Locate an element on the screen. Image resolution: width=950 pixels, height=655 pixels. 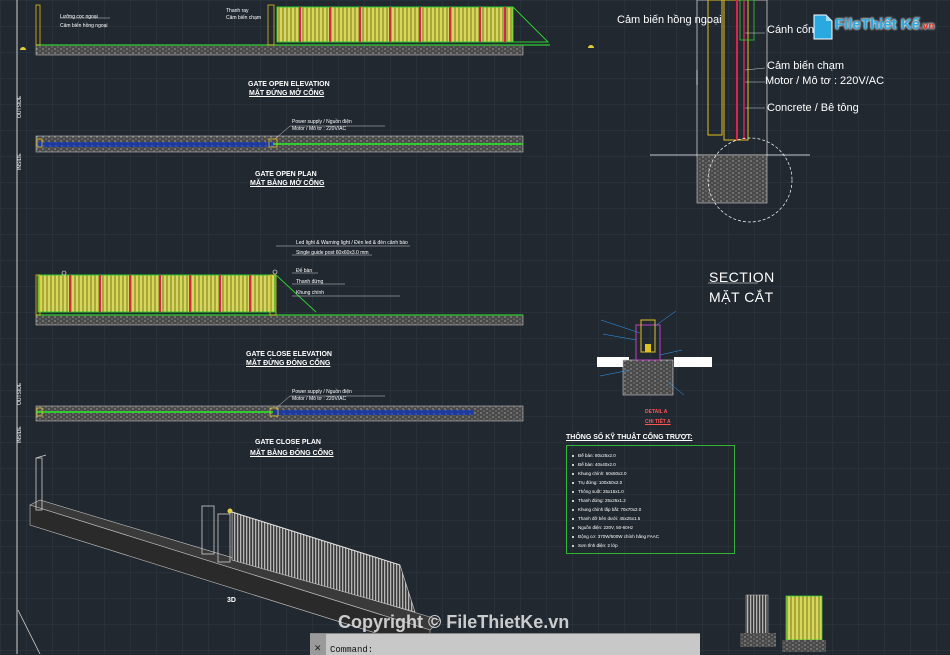
side-label-inside-2: INSIDE is located at coordinates (20, 434).